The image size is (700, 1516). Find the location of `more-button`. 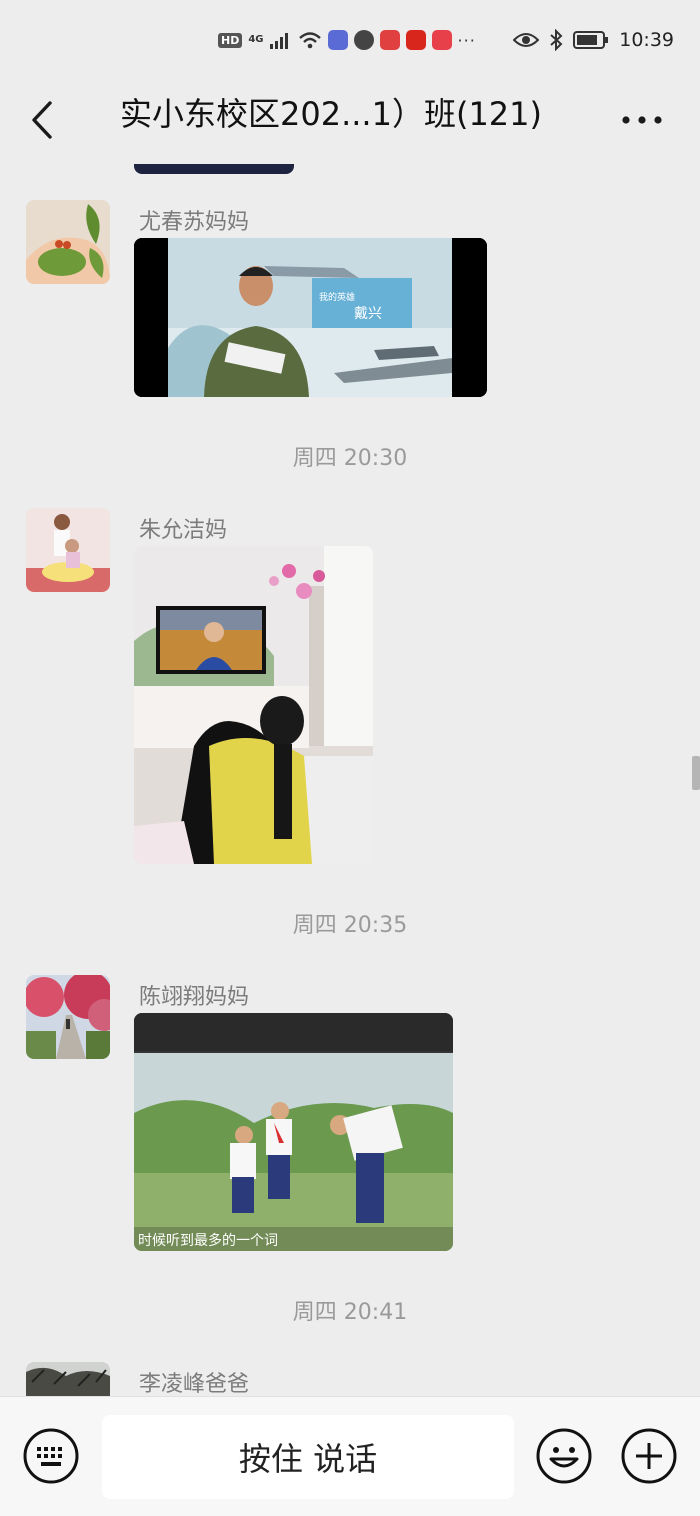

more-button is located at coordinates (642, 120).